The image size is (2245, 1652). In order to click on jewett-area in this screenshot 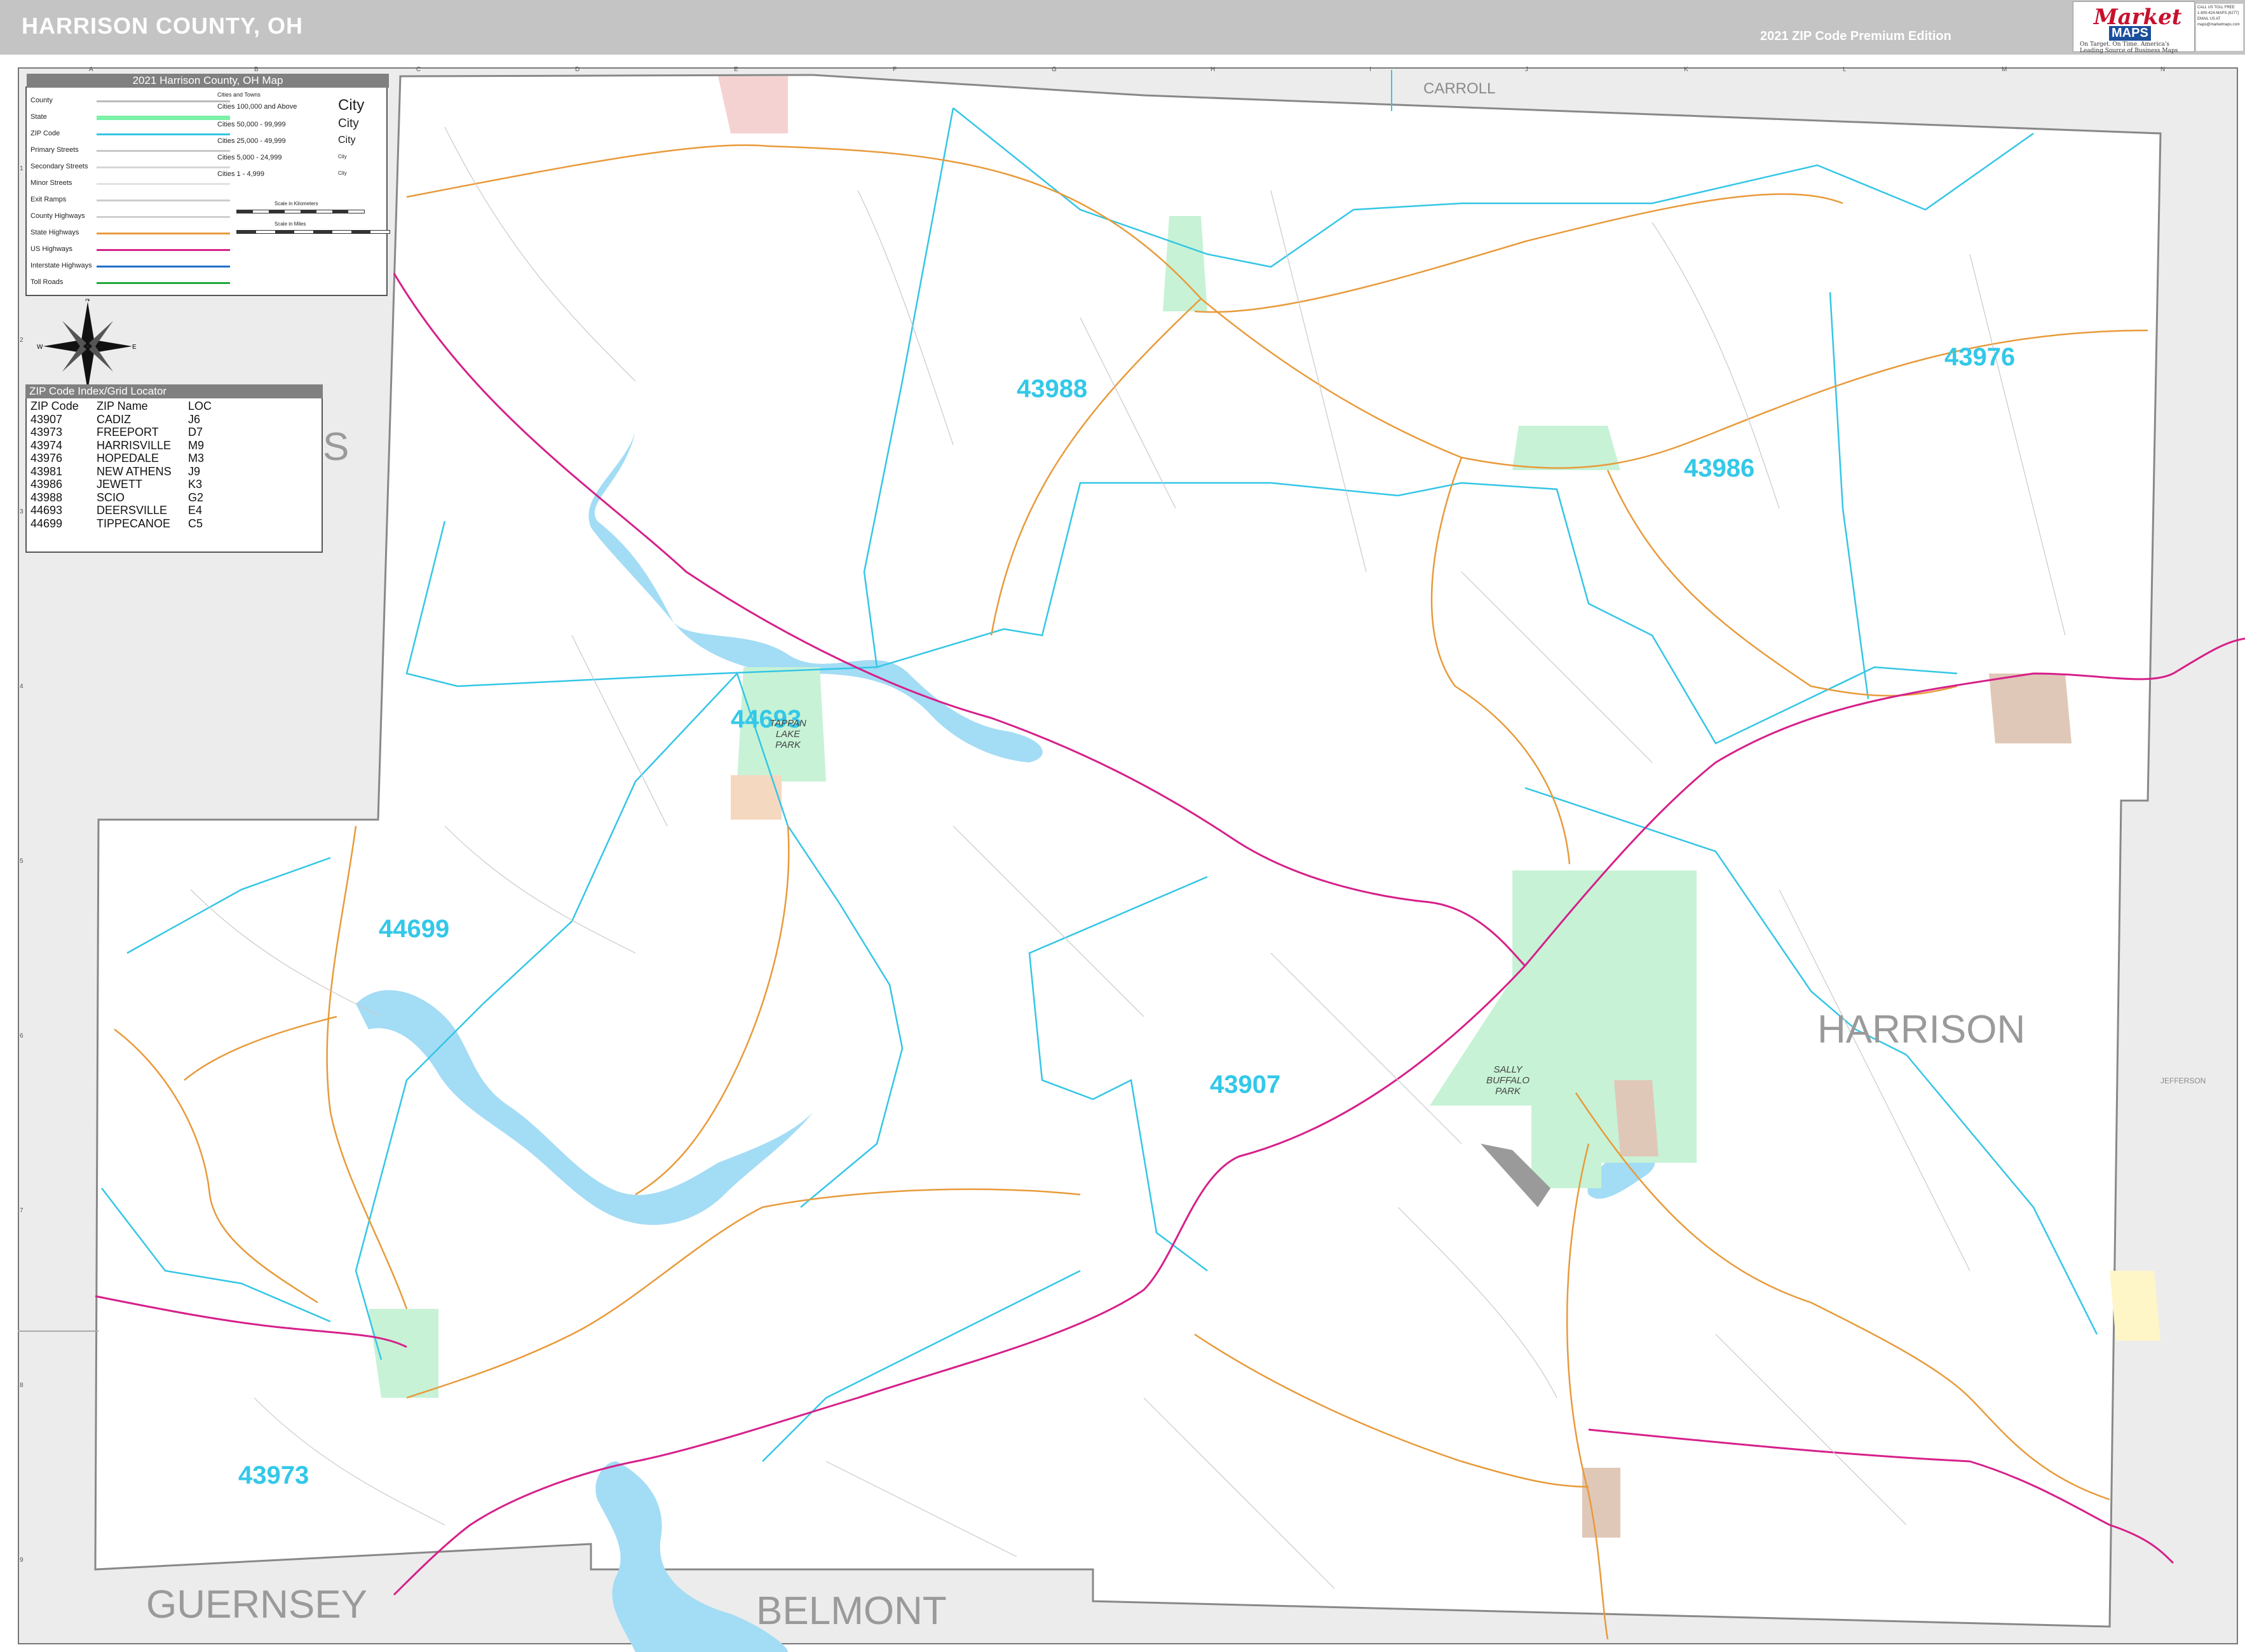, I will do `click(1566, 448)`.